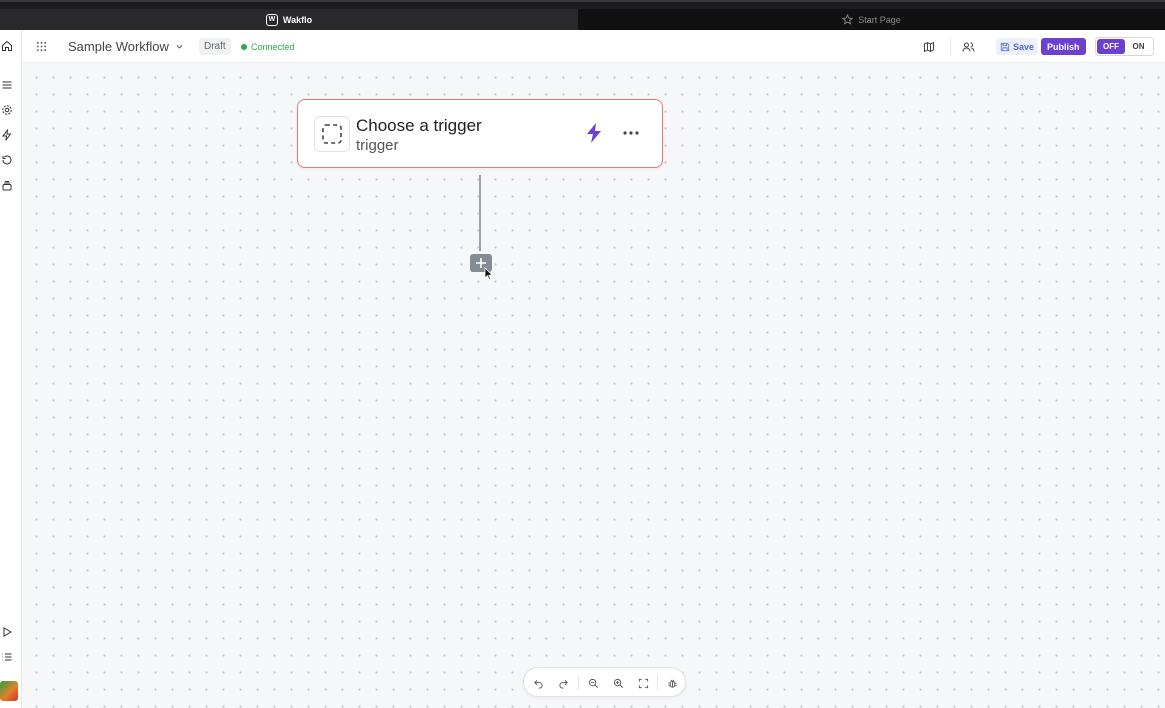 The image size is (1165, 708). I want to click on menu-icon, so click(7, 85).